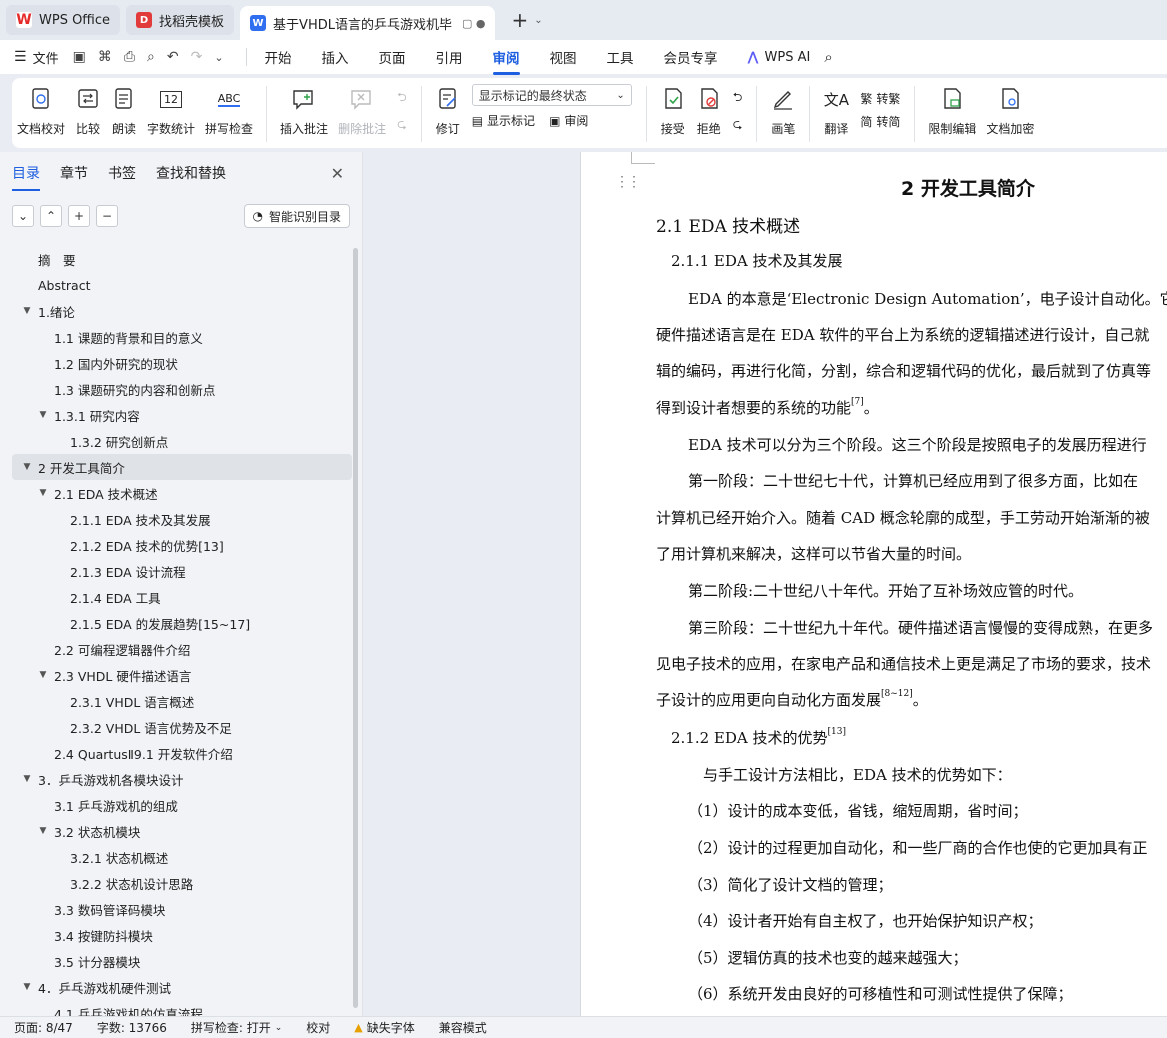 The height and width of the screenshot is (1038, 1167). Describe the element at coordinates (828, 57) in the screenshot. I see `search-icon: ⌕` at that location.